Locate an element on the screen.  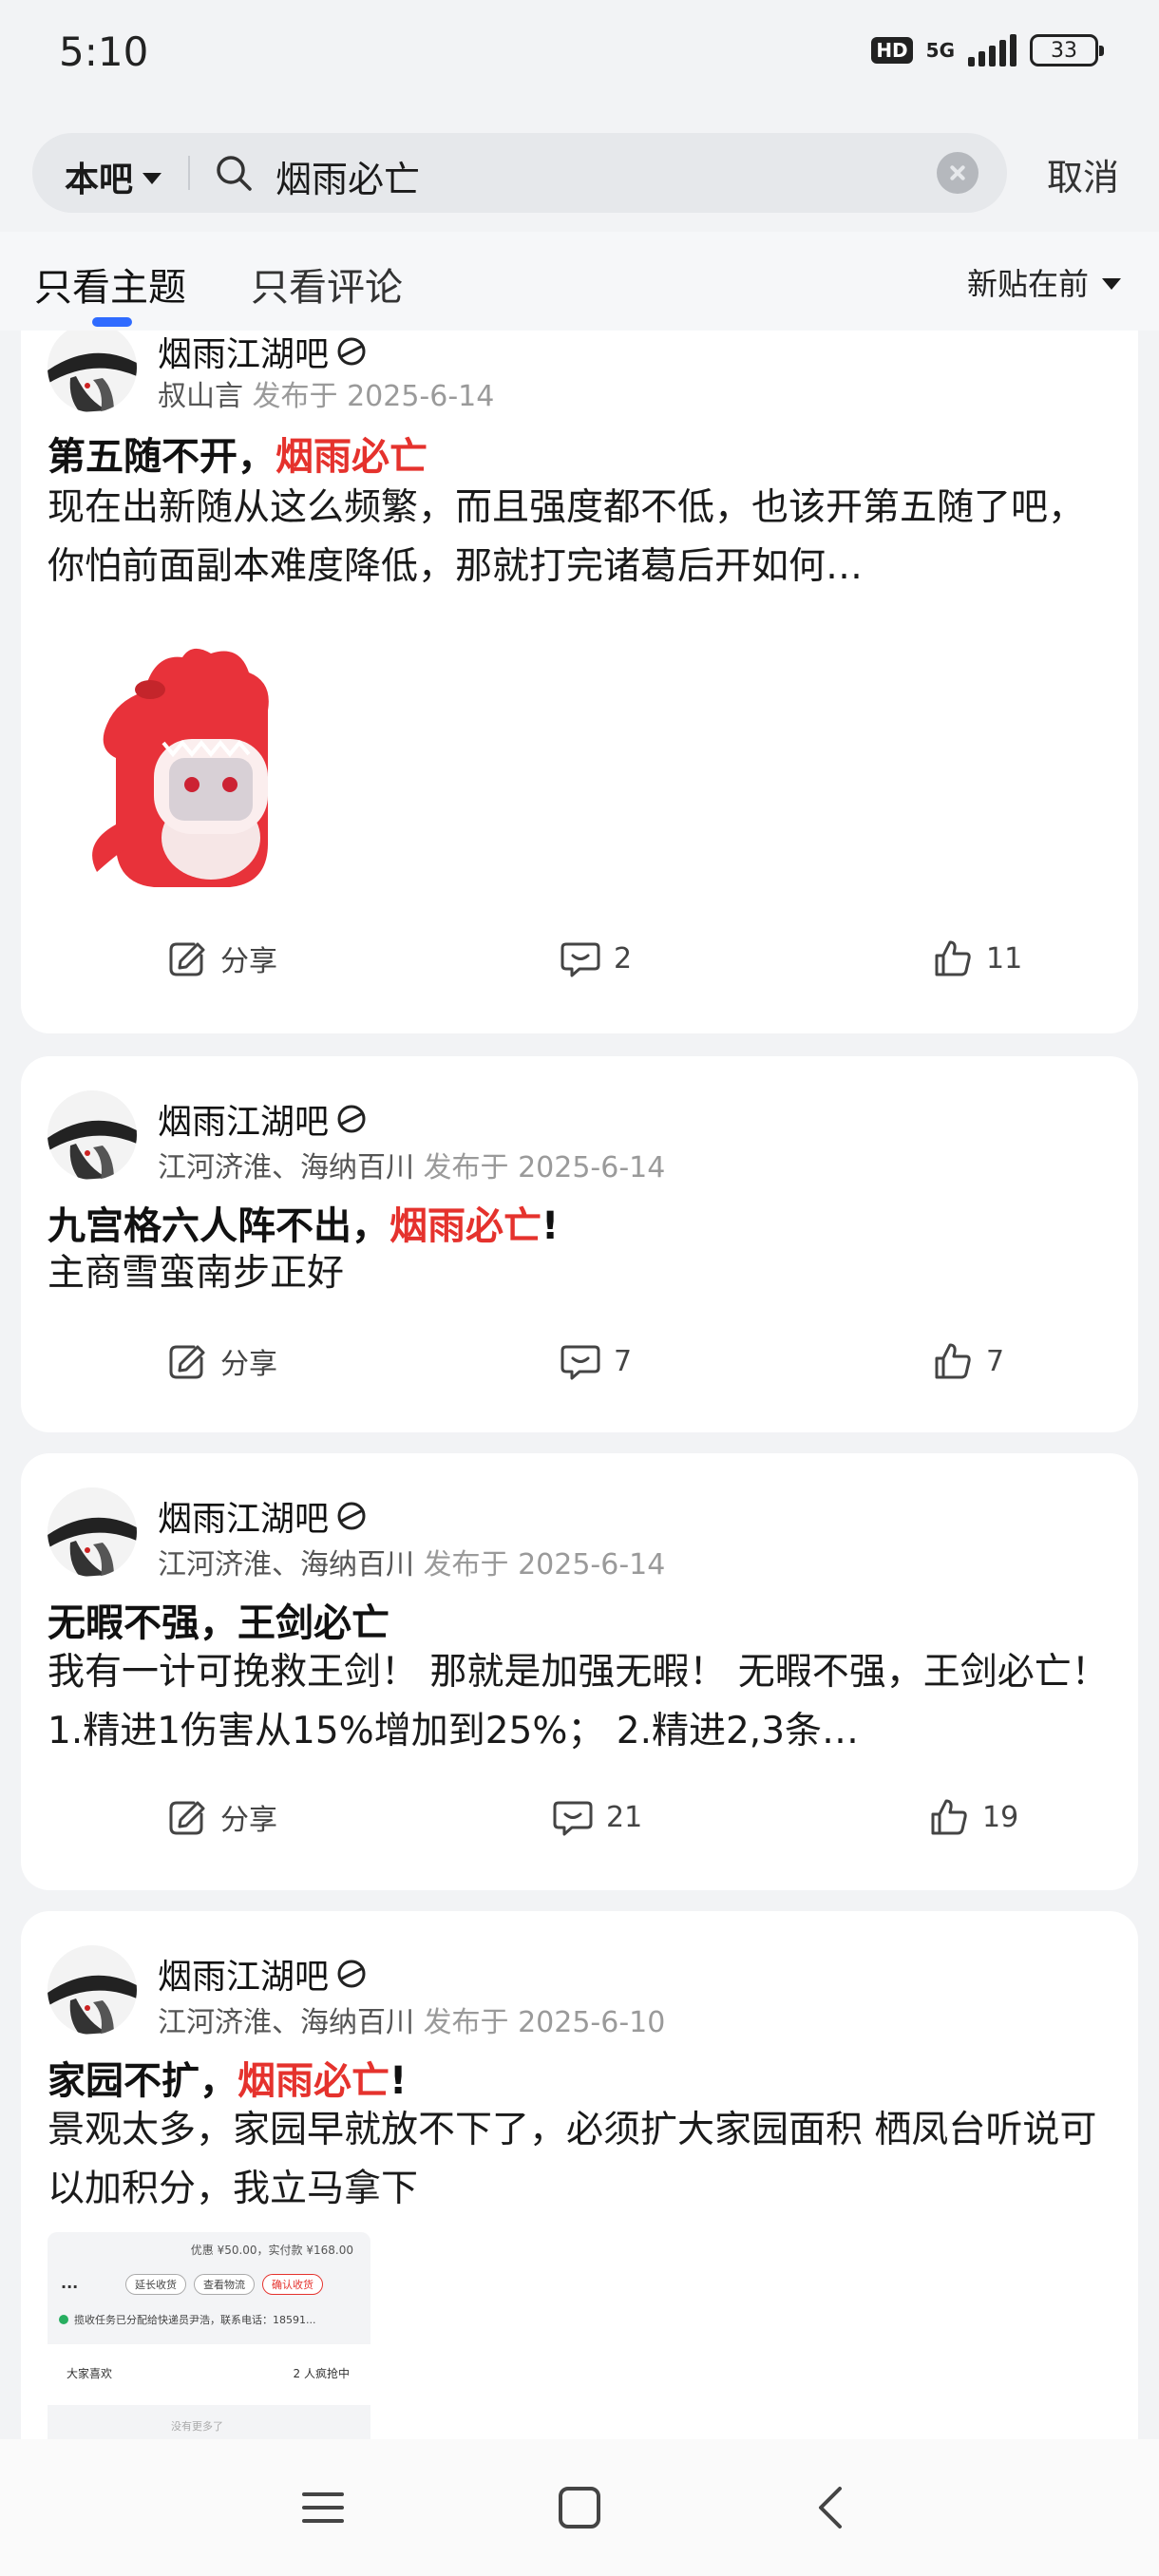
post-title: 无暇不强，王剑必亡 is located at coordinates (219, 1619).